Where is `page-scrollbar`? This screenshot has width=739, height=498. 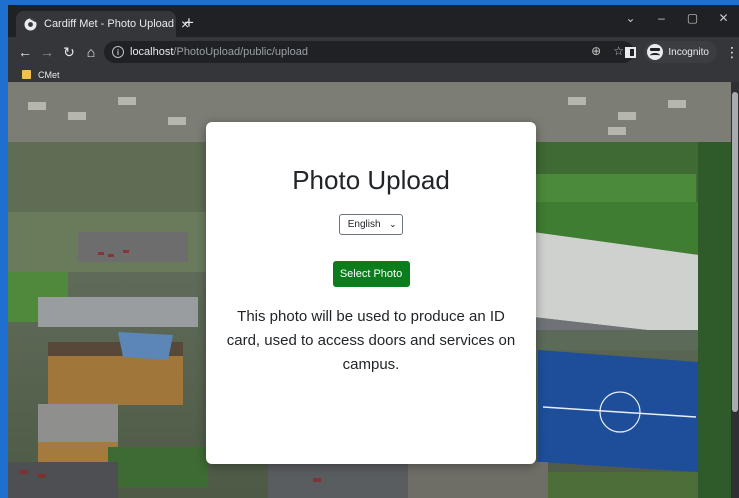 page-scrollbar is located at coordinates (735, 290).